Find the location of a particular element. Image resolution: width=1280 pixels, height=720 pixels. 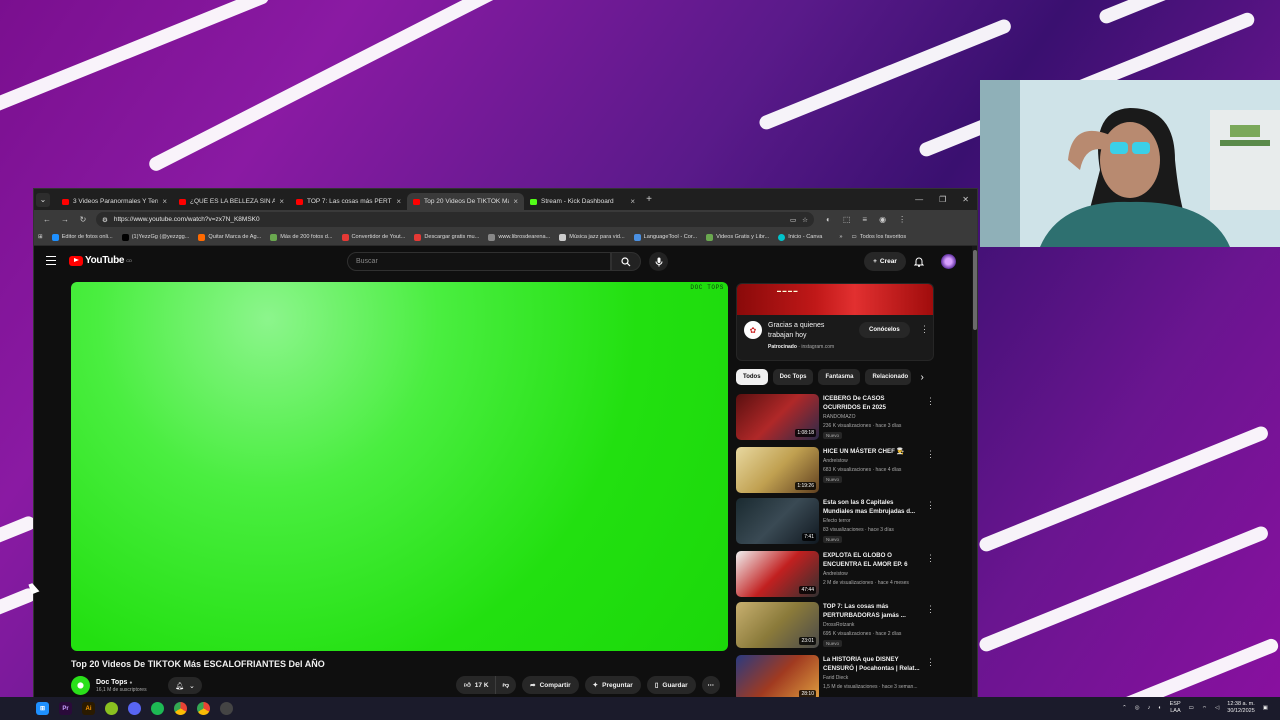

illustrator-icon: Ai is located at coordinates (88, 708).